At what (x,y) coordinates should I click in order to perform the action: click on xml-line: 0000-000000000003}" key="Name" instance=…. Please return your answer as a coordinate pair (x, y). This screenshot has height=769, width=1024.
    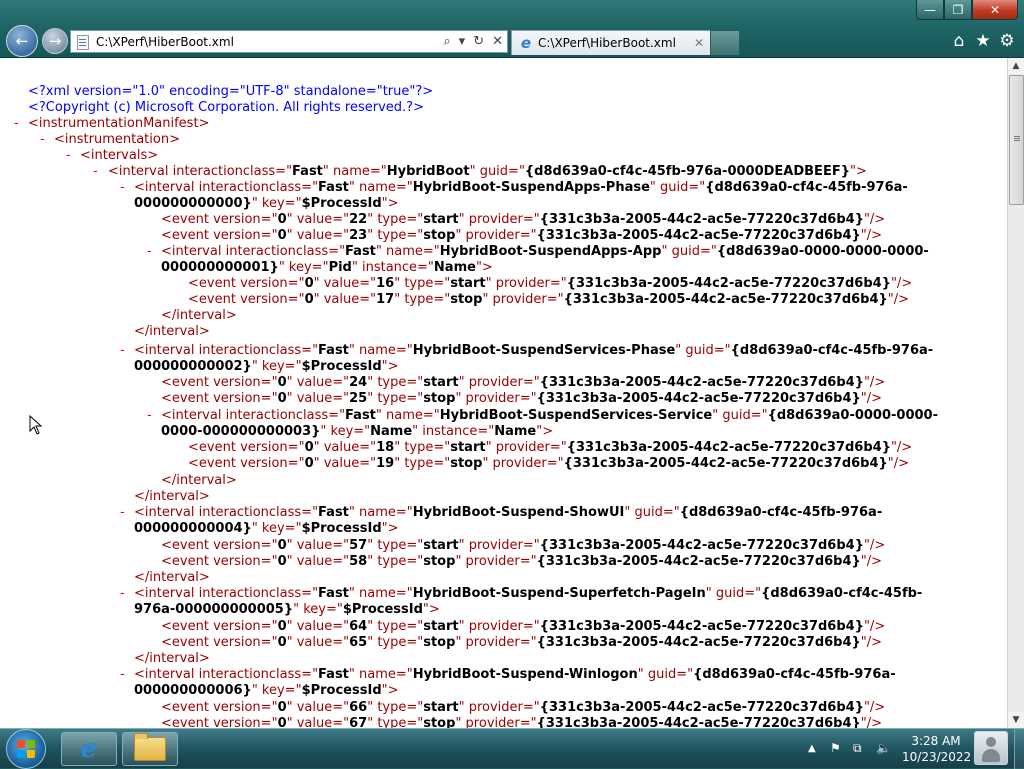
    Looking at the image, I should click on (357, 432).